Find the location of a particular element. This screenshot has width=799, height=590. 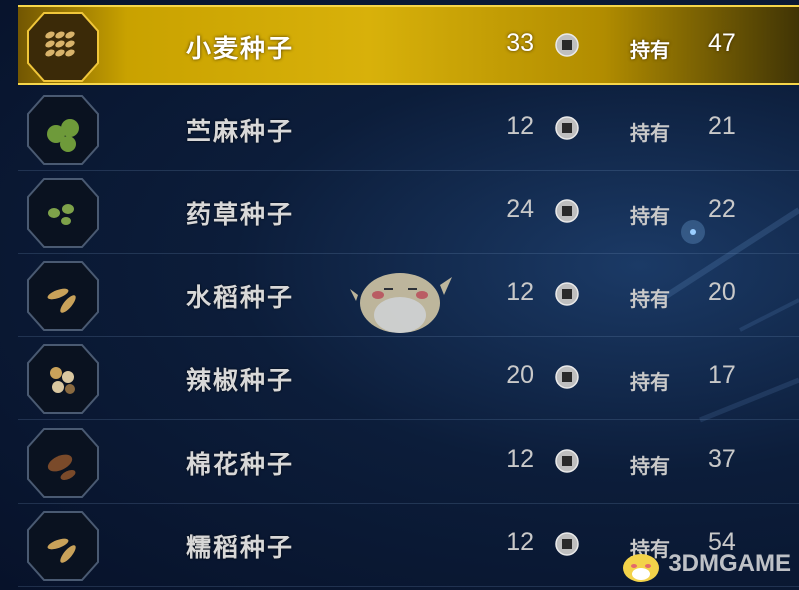

held-count: 37 is located at coordinates (722, 459).